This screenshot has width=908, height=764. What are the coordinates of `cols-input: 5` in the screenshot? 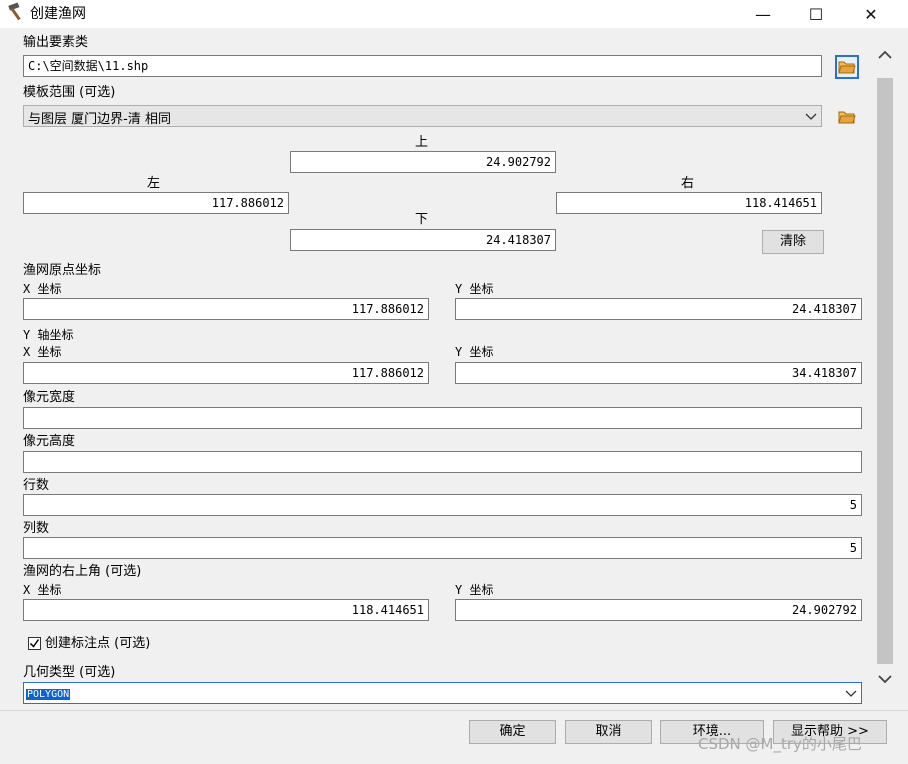 It's located at (442, 548).